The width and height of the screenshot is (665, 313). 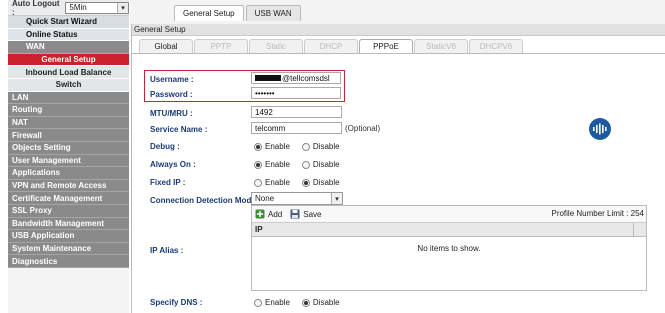 I want to click on service-name-hint: (Optional), so click(x=363, y=128).